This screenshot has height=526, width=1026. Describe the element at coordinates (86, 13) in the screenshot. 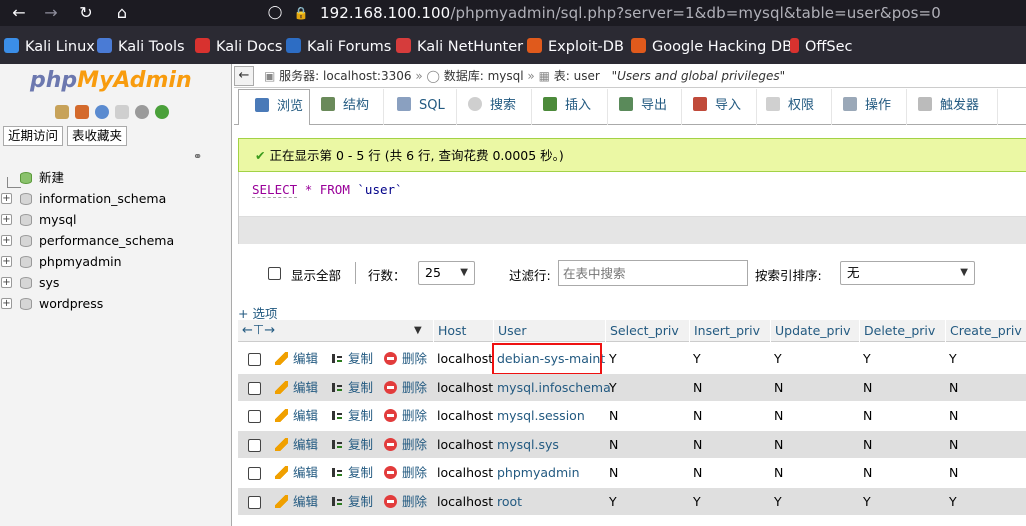

I see `reload-icon: ↻` at that location.